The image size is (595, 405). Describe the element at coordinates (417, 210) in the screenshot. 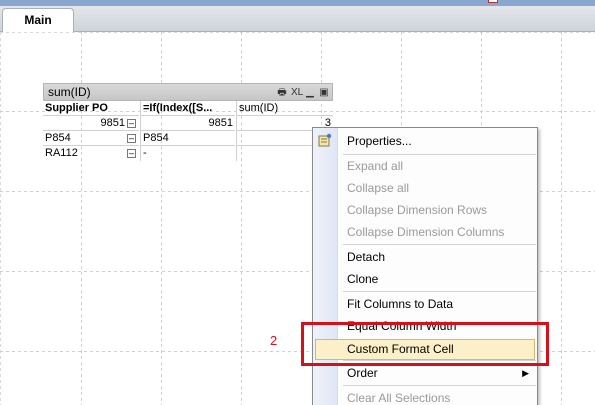

I see `menu-item-collapse-dimension-rows: Collapse Dimension Rows` at that location.